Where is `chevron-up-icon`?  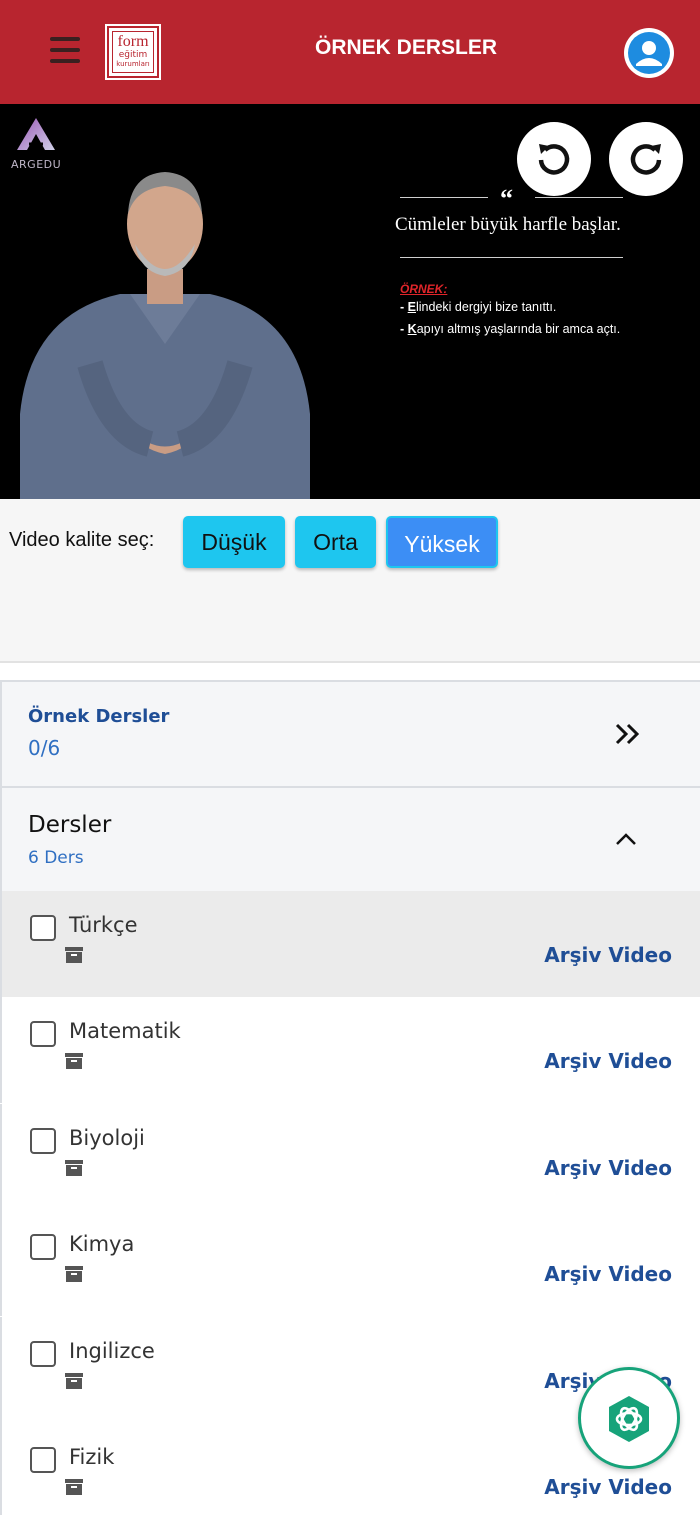
chevron-up-icon is located at coordinates (626, 839).